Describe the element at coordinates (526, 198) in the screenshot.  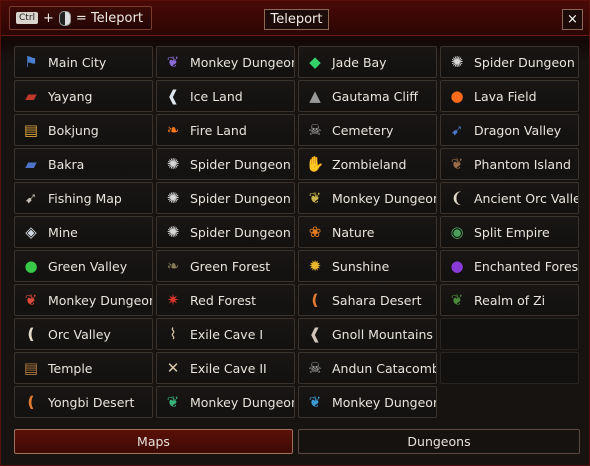
I see `location-label: Ancient Orc Valley` at that location.